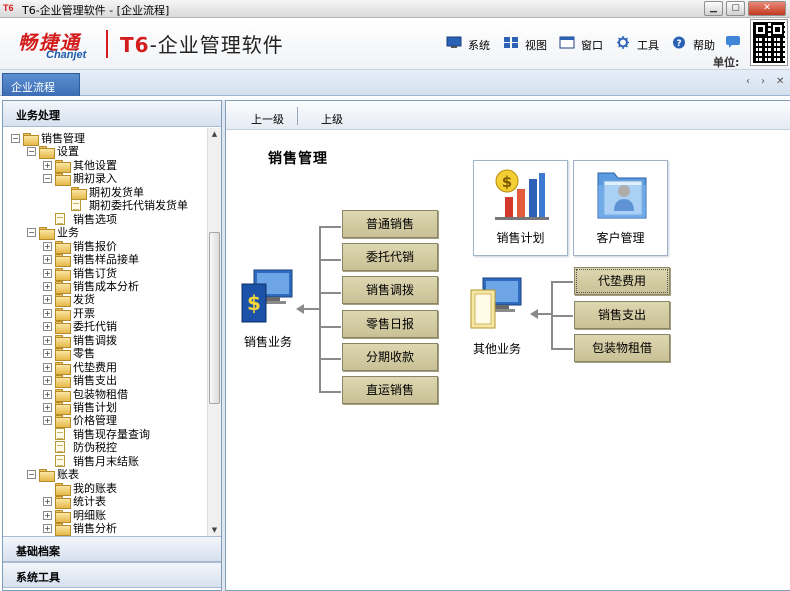  I want to click on tree-item: + 价格管理, so click(105, 421).